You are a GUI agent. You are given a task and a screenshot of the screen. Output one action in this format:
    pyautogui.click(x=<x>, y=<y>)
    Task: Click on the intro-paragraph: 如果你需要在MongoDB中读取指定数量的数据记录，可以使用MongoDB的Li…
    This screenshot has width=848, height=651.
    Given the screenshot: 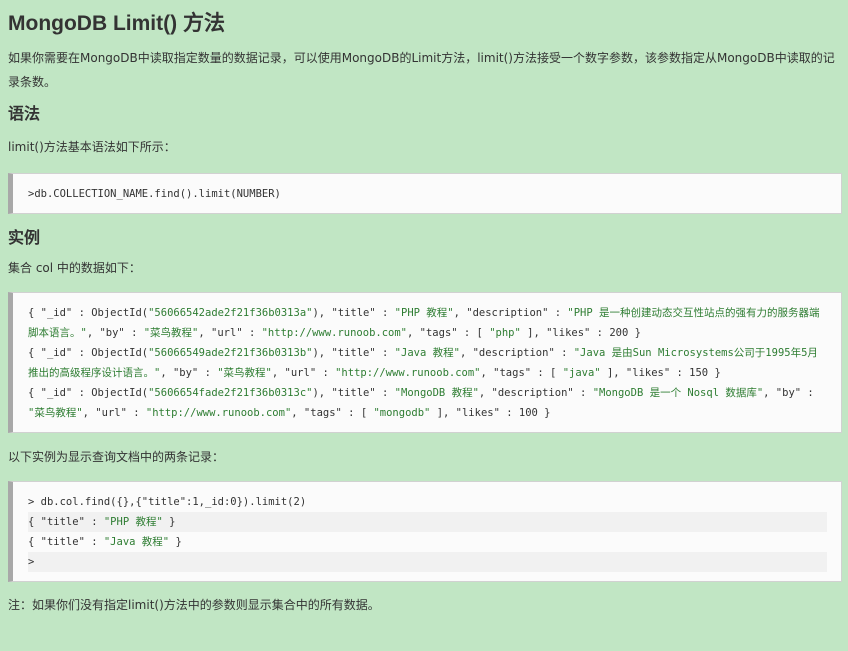 What is the action you would take?
    pyautogui.click(x=421, y=70)
    